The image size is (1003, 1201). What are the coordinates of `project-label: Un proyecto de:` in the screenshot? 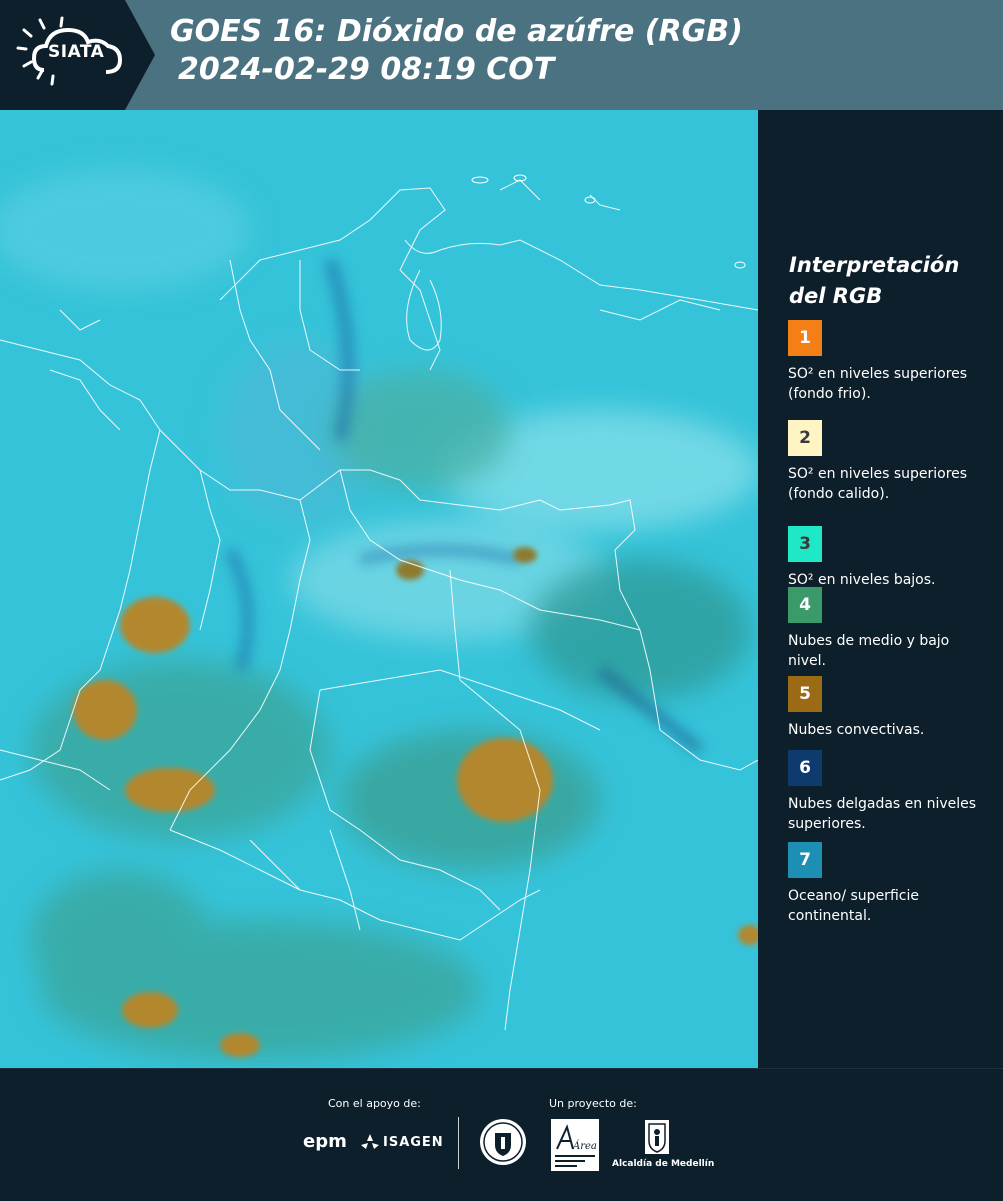 It's located at (593, 1103).